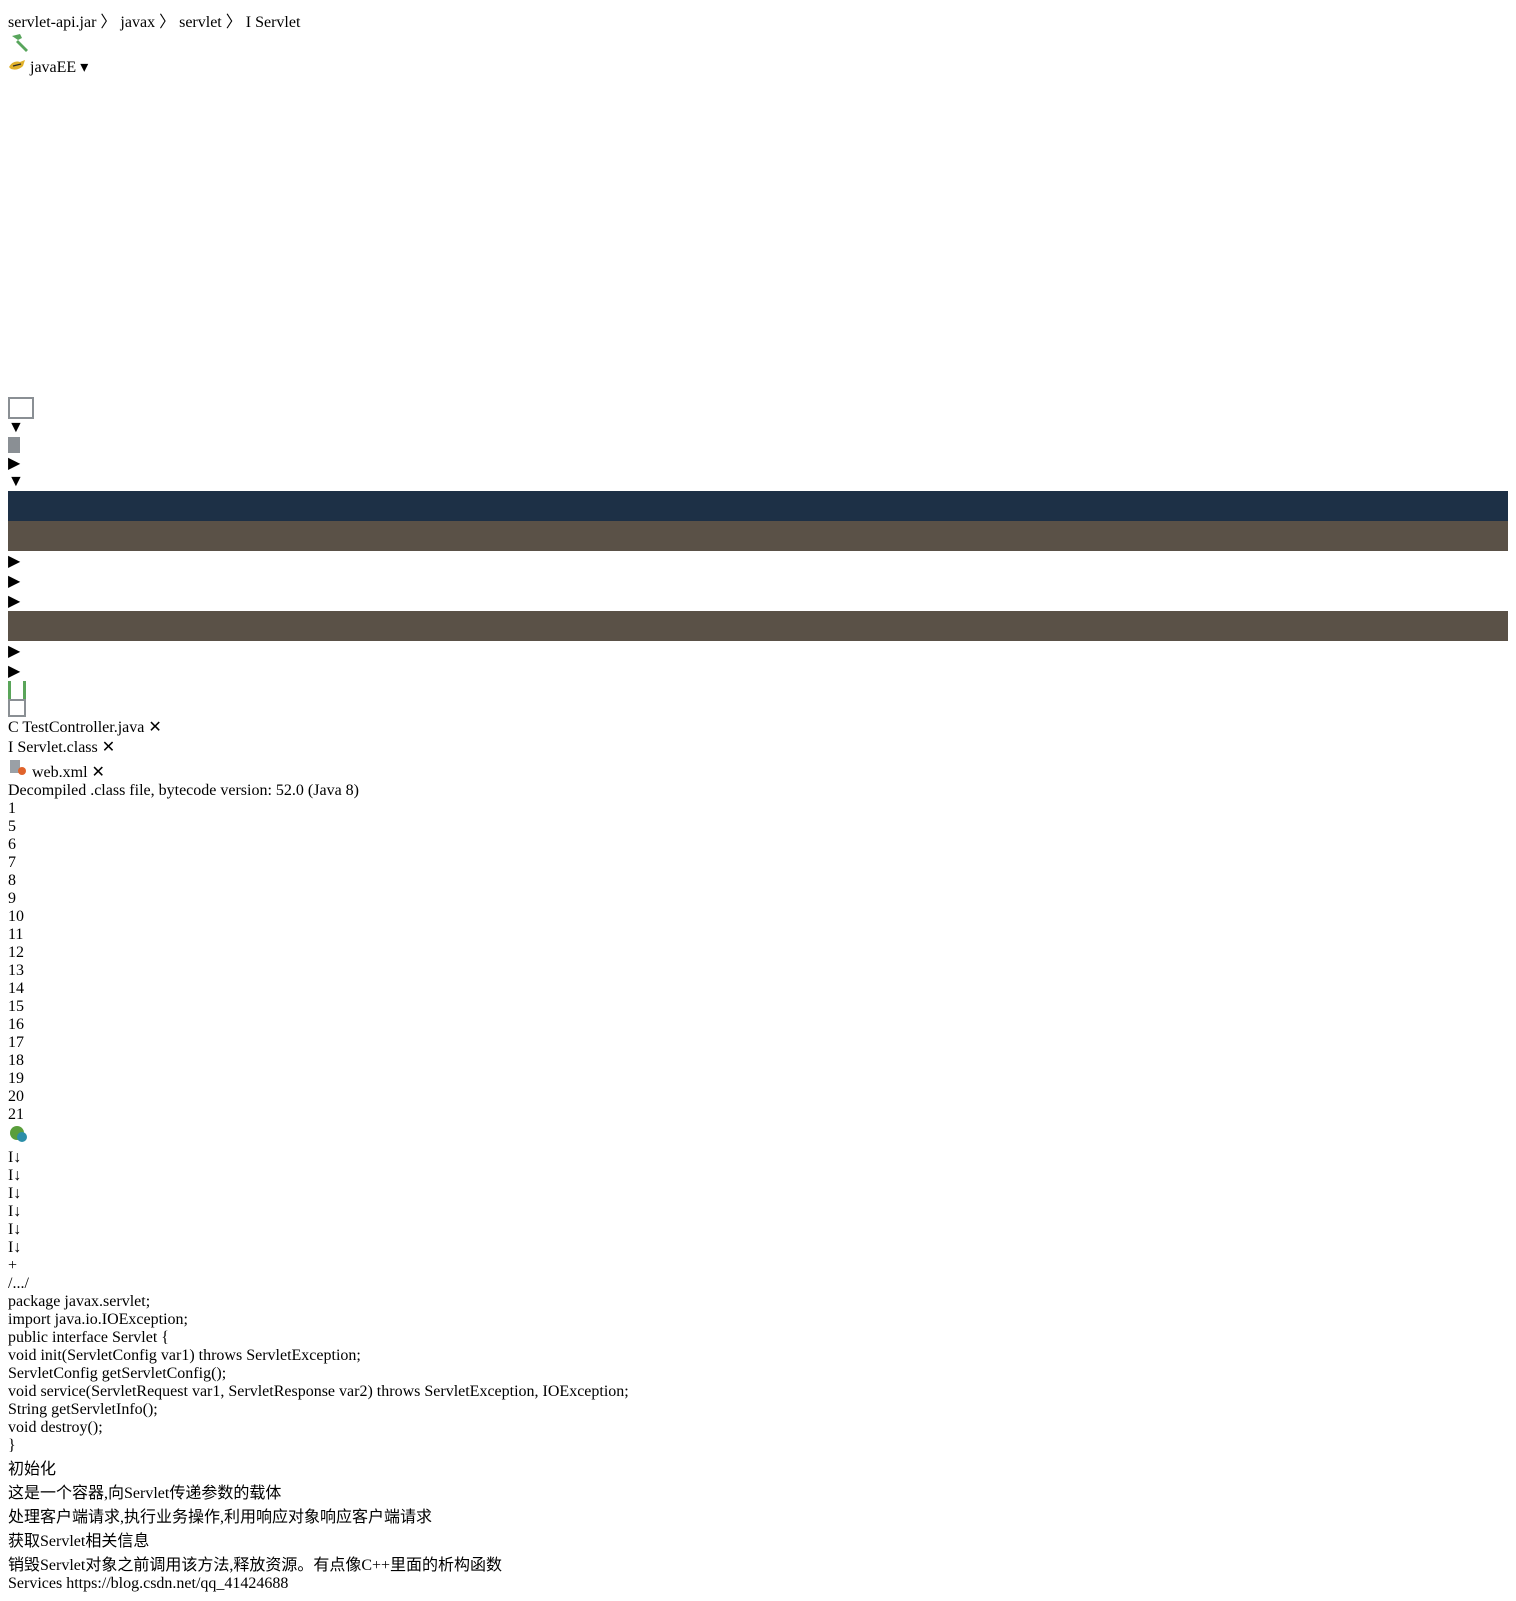  I want to click on line-number: 12, so click(16, 952).